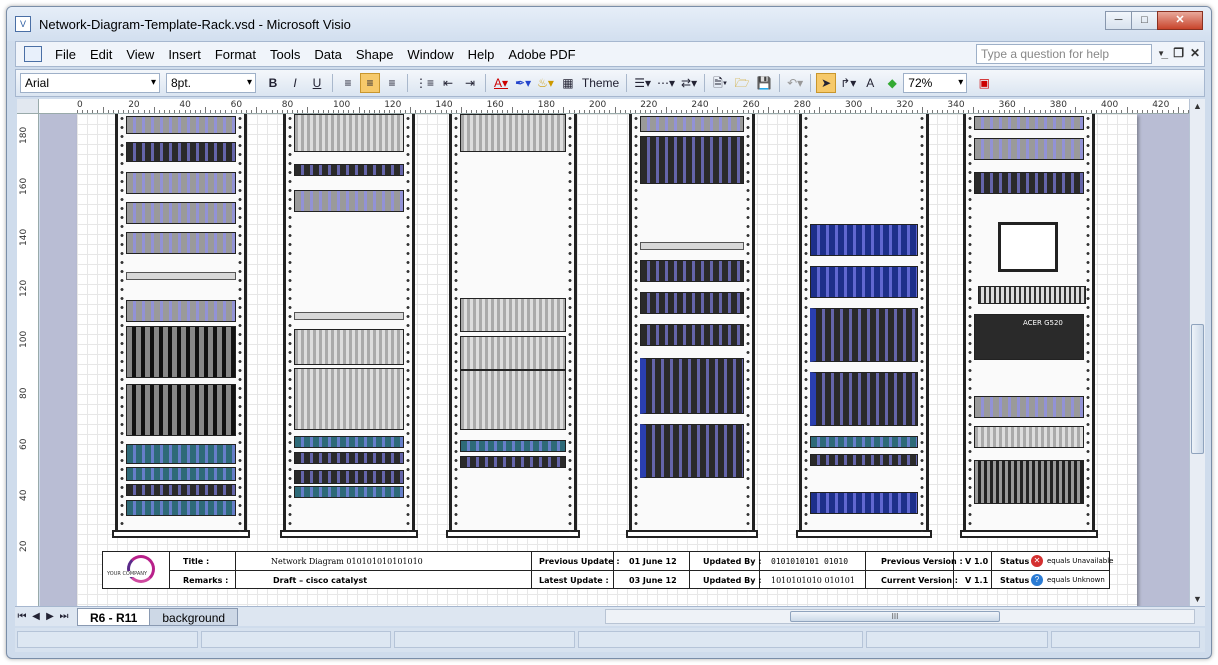 The width and height of the screenshot is (1218, 665). Describe the element at coordinates (1118, 20) in the screenshot. I see `minimize-button: ─` at that location.